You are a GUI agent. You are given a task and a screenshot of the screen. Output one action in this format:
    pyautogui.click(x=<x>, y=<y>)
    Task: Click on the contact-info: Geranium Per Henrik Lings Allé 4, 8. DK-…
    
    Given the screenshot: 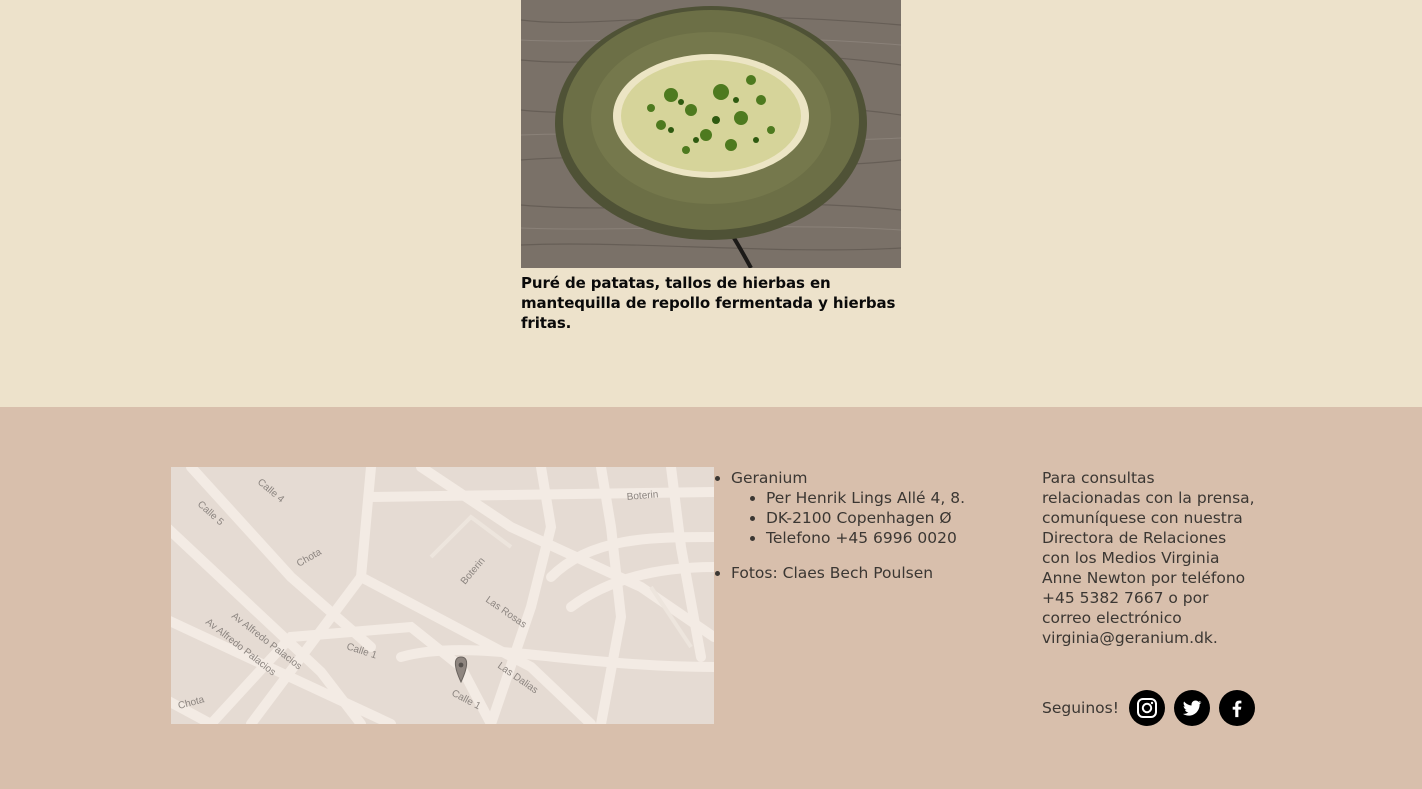 What is the action you would take?
    pyautogui.click(x=863, y=525)
    